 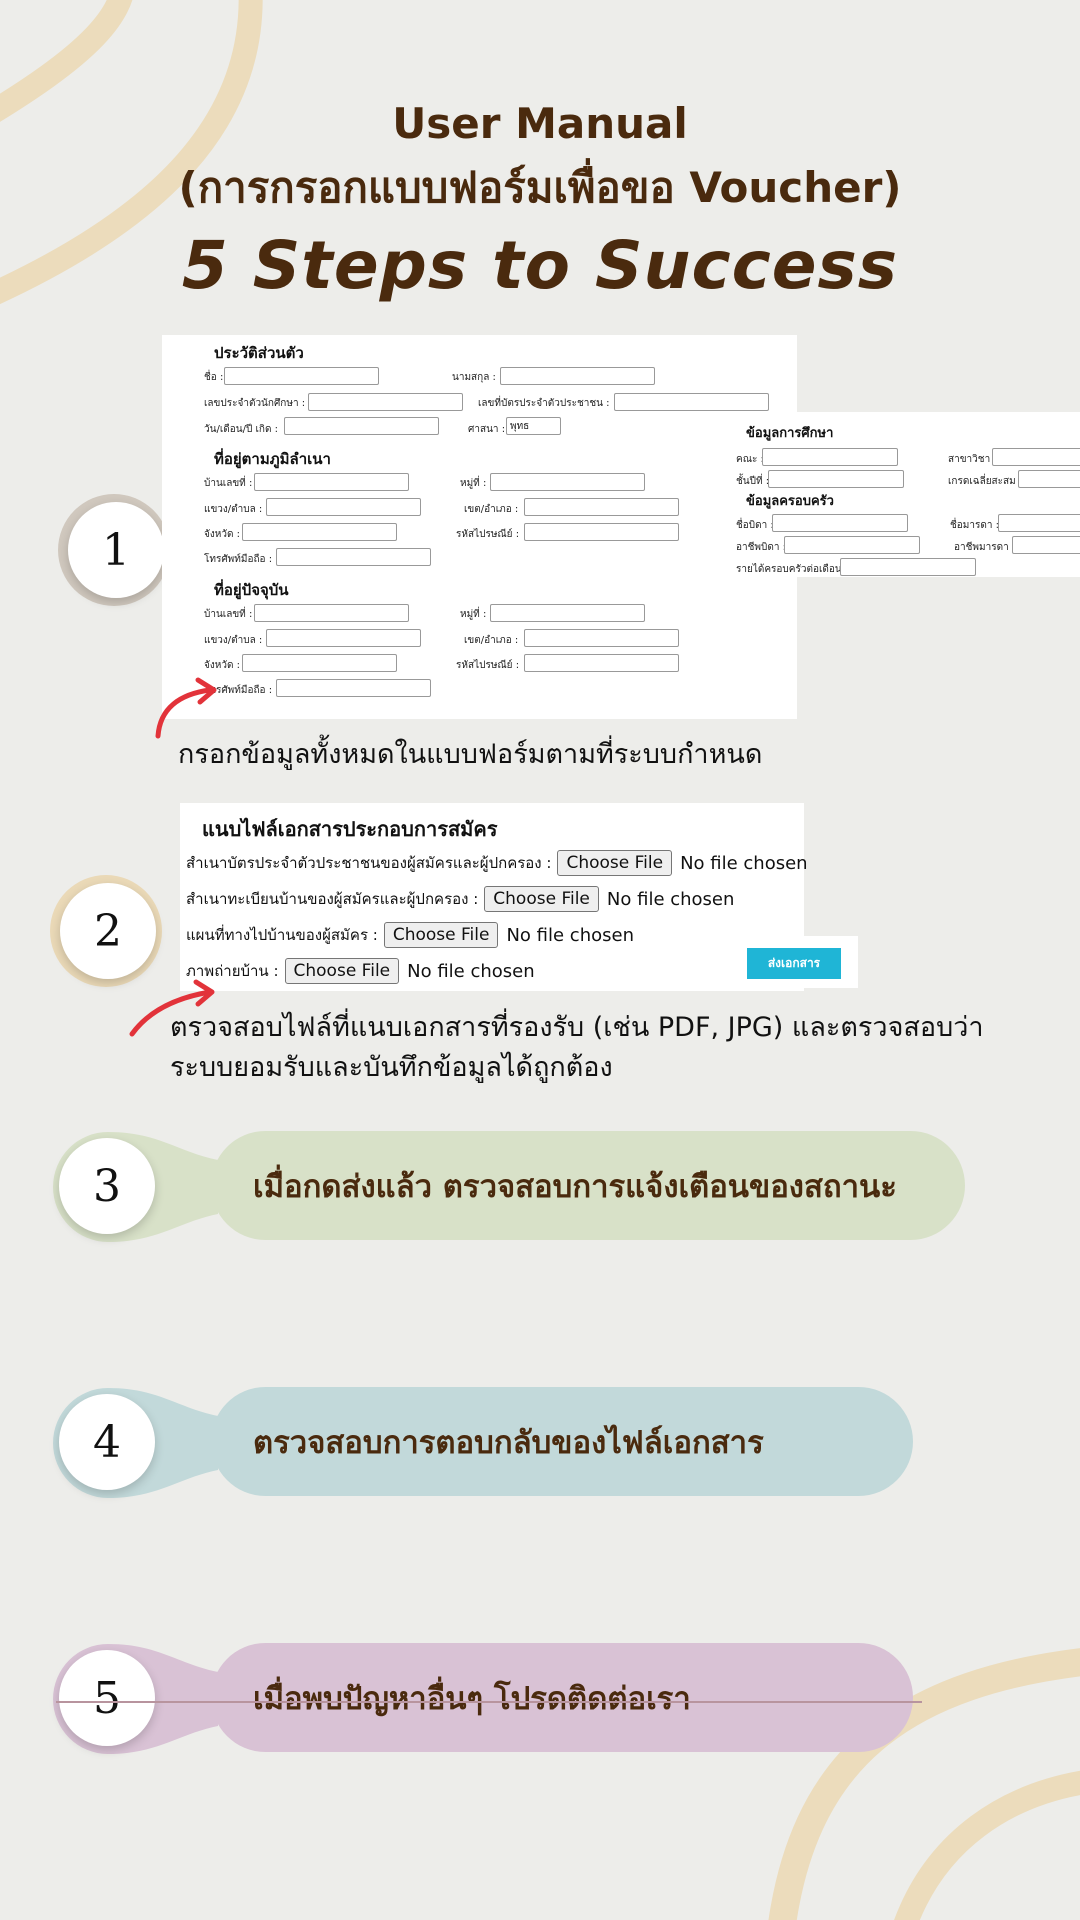 I want to click on strike-line, so click(x=489, y=1702).